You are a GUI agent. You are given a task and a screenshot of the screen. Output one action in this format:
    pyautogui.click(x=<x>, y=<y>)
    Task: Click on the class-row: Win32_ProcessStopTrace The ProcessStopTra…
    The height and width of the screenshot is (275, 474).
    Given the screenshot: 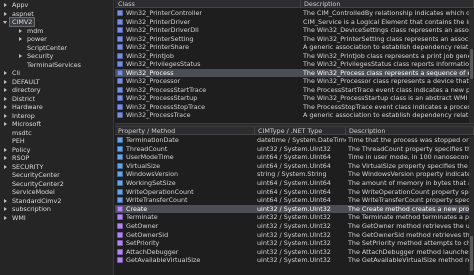 What is the action you would take?
    pyautogui.click(x=294, y=107)
    